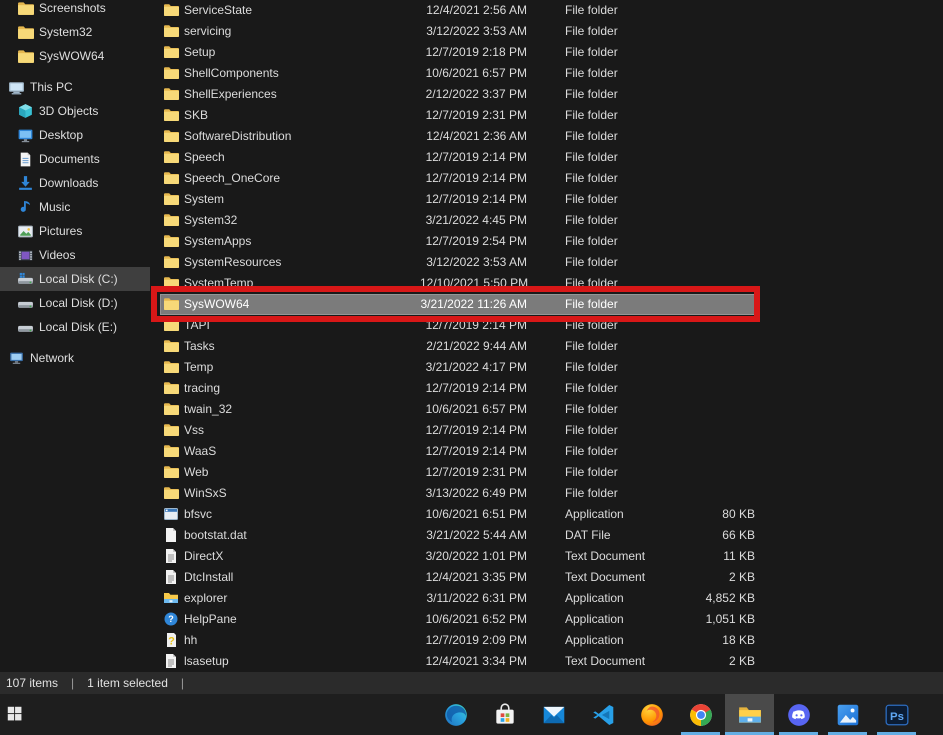 The height and width of the screenshot is (735, 943). What do you see at coordinates (546, 220) in the screenshot?
I see `file-row-system32: System32 3/21/2022 4:45 PM File folder` at bounding box center [546, 220].